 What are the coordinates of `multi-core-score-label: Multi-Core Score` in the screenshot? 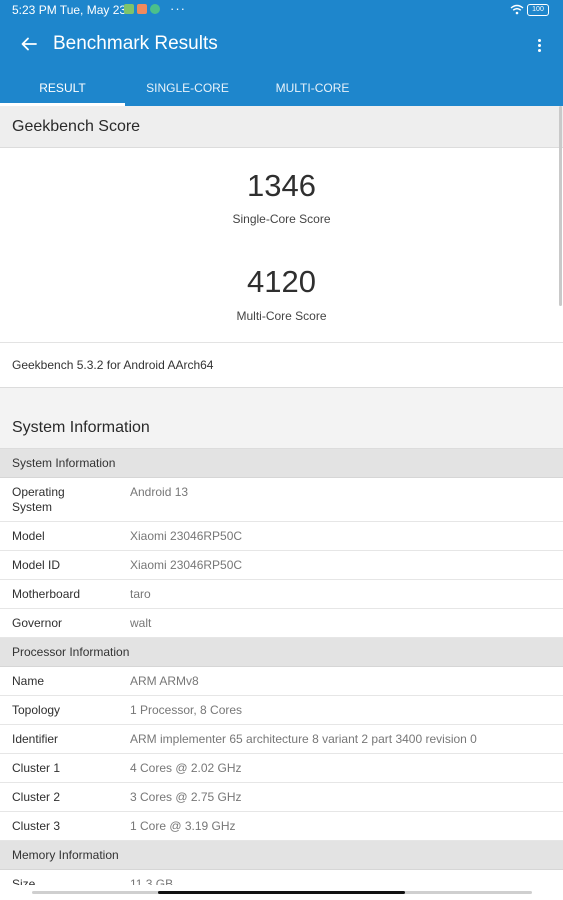 It's located at (281, 316).